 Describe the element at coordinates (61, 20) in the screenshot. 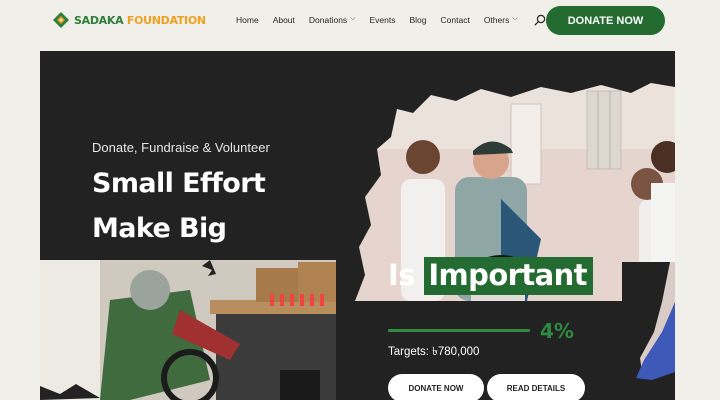

I see `logo-icon` at that location.